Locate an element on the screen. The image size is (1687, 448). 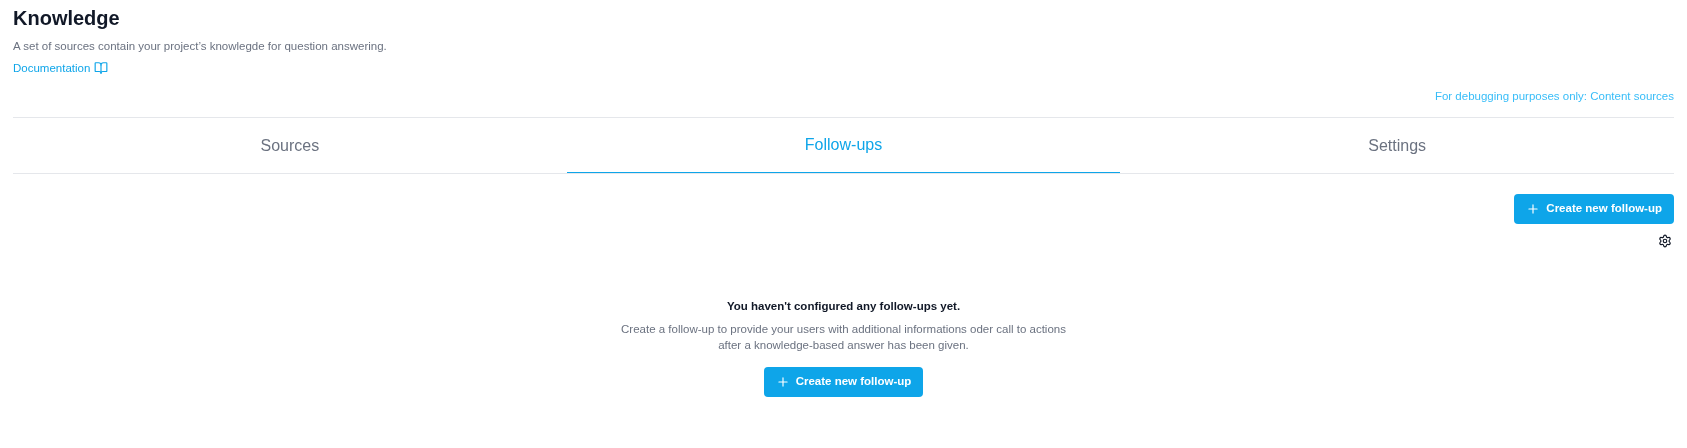
empty-state-description: after a knowledge-based answer has been given. is located at coordinates (843, 345).